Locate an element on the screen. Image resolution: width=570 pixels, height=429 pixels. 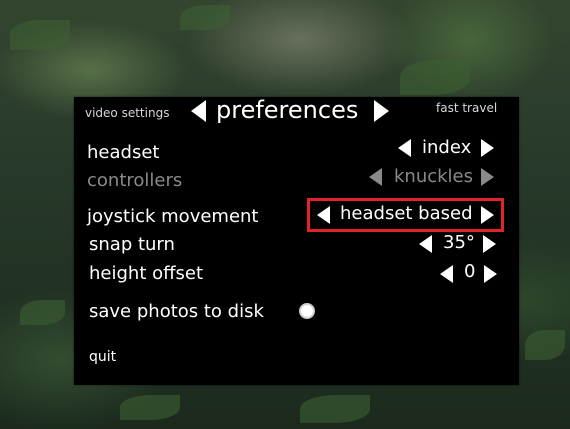
page-title: preferences is located at coordinates (287, 110).